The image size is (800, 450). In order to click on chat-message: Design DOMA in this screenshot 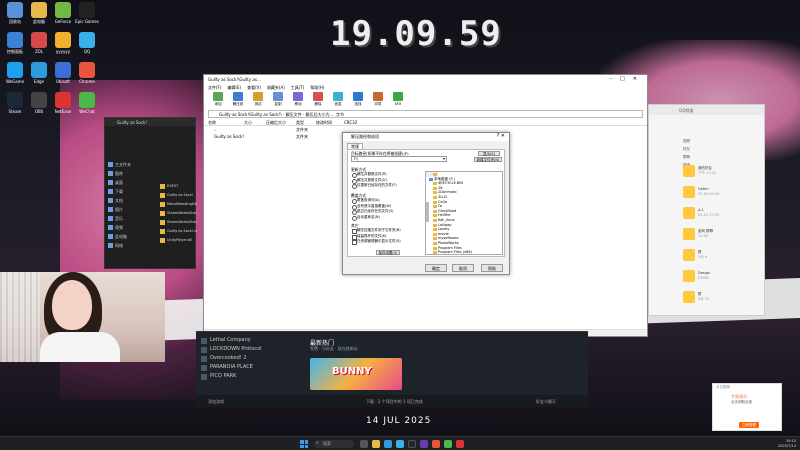, I will do `click(708, 280)`.